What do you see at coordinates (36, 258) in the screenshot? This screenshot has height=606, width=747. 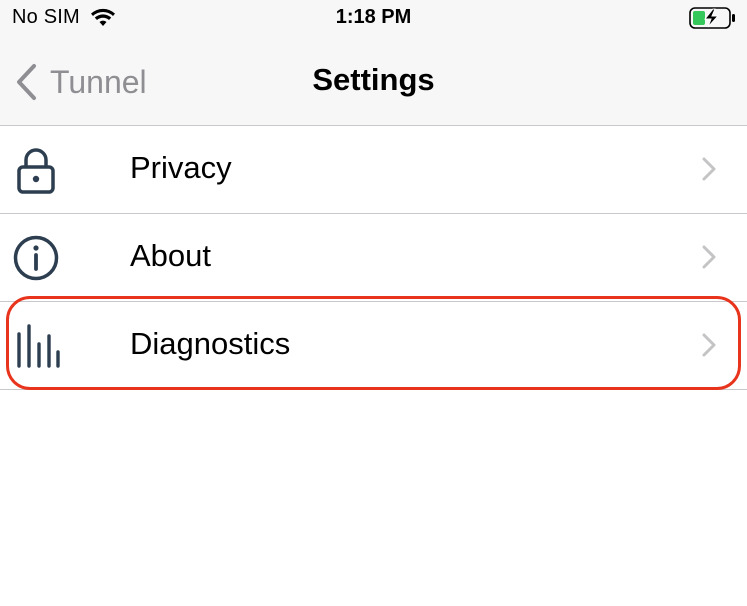 I see `info-icon` at bounding box center [36, 258].